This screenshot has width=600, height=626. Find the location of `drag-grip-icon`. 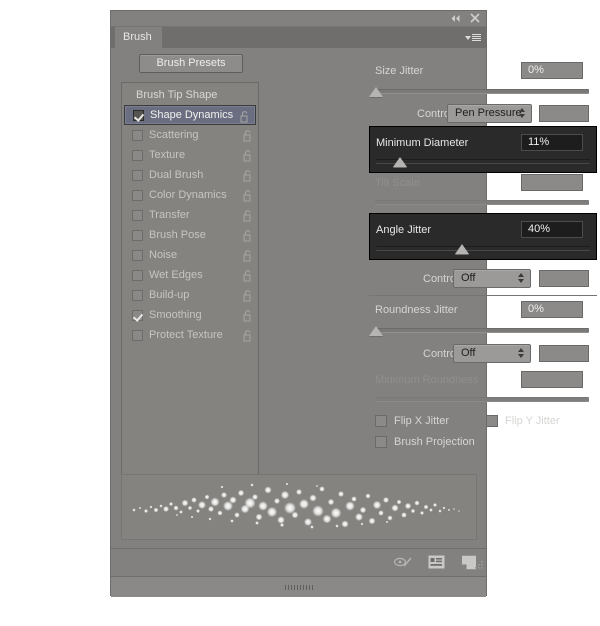

drag-grip-icon is located at coordinates (298, 587).